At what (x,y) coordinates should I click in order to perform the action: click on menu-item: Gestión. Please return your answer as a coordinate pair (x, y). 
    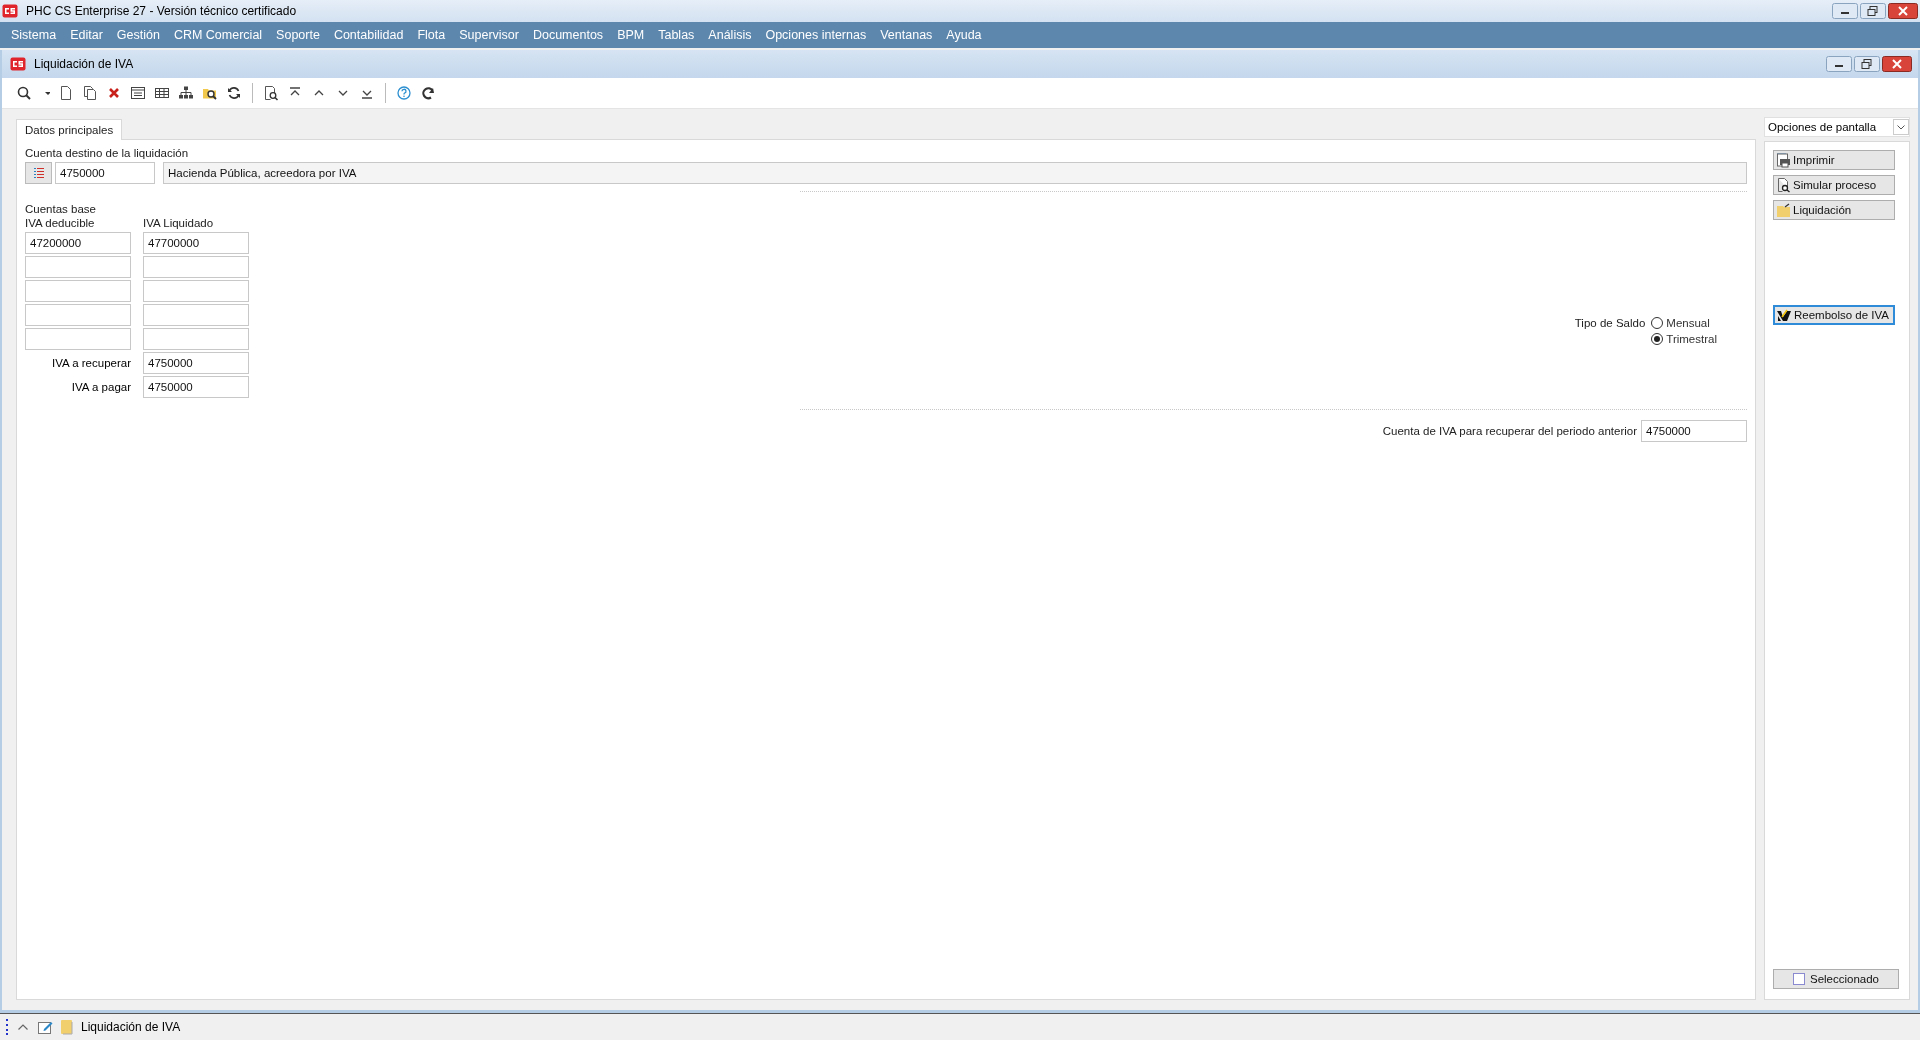
    Looking at the image, I should click on (138, 35).